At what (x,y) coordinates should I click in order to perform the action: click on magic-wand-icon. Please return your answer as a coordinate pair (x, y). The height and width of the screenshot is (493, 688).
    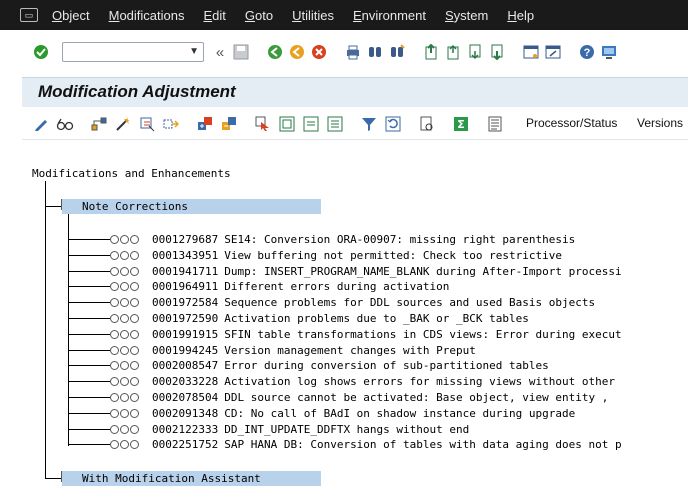
    Looking at the image, I should click on (123, 124).